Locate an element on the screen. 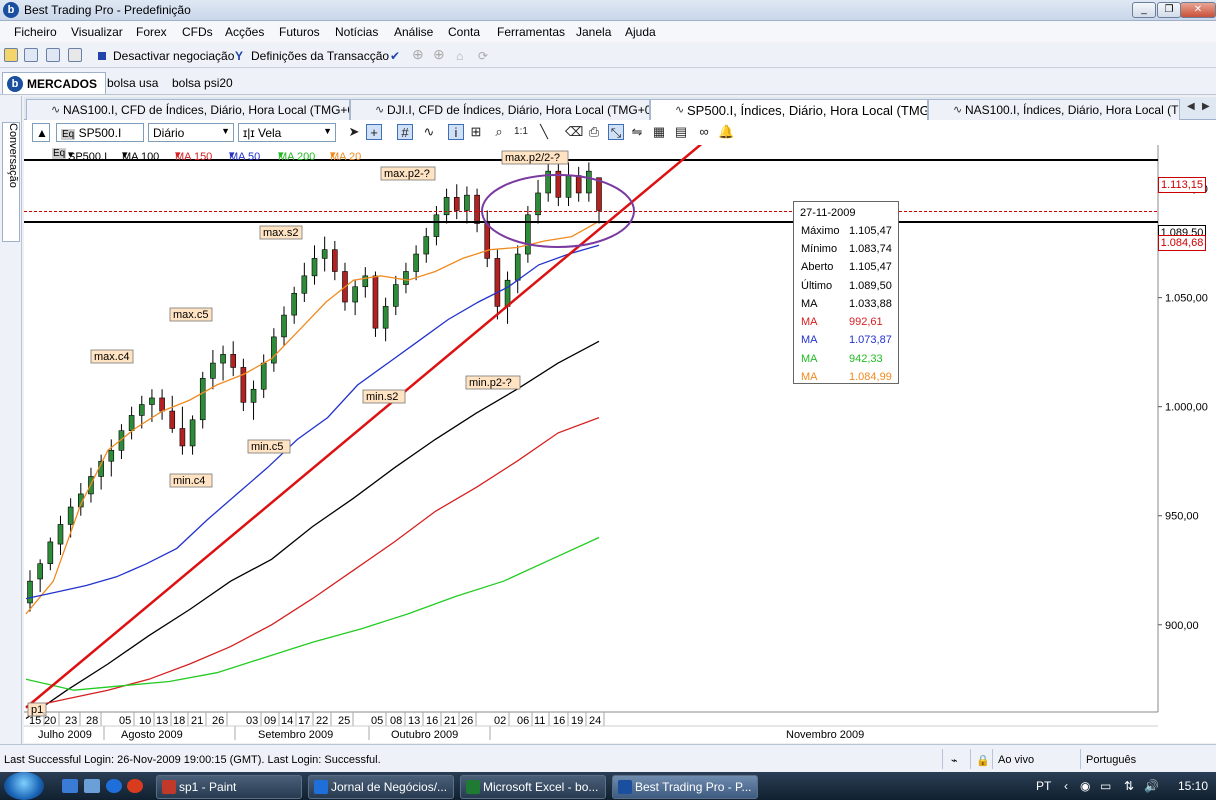  start-button is located at coordinates (24, 786).